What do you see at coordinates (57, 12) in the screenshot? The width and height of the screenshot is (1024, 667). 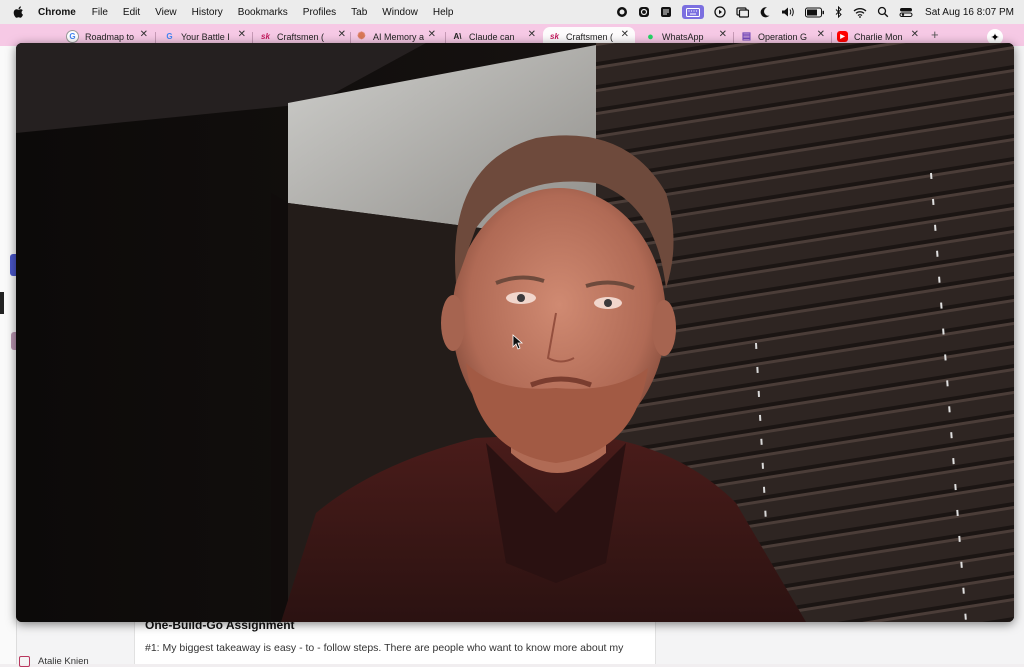 I see `menu-app-name: Chrome` at bounding box center [57, 12].